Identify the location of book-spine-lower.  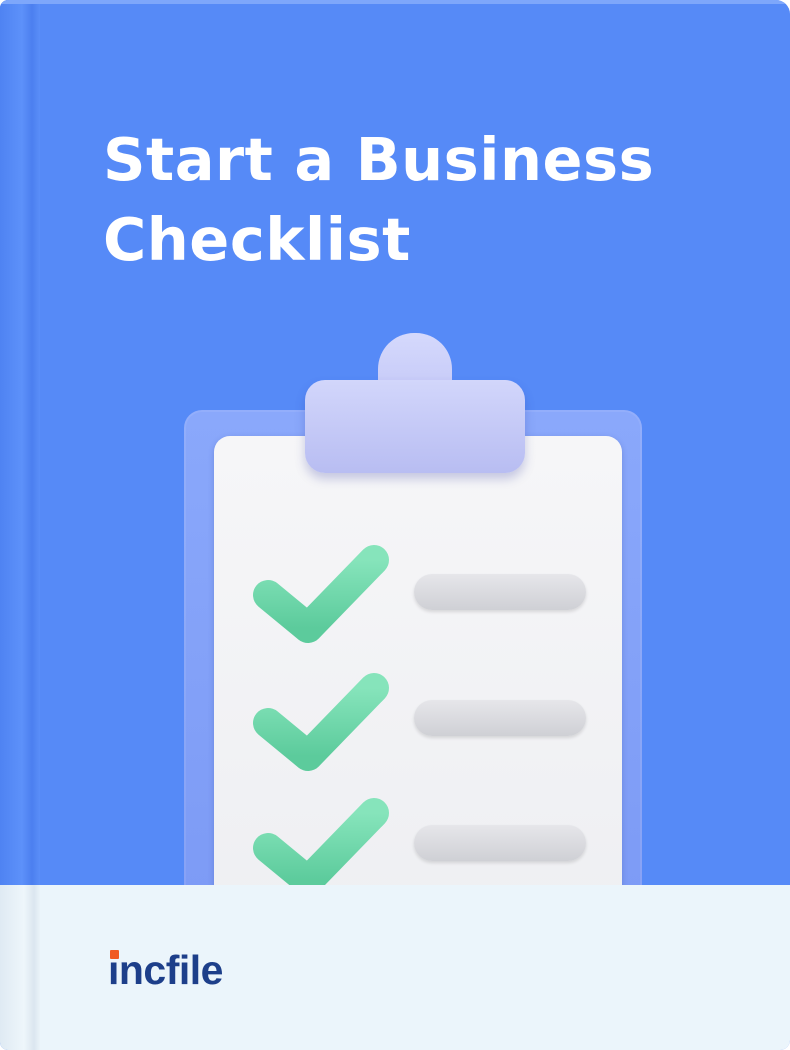
(20, 967).